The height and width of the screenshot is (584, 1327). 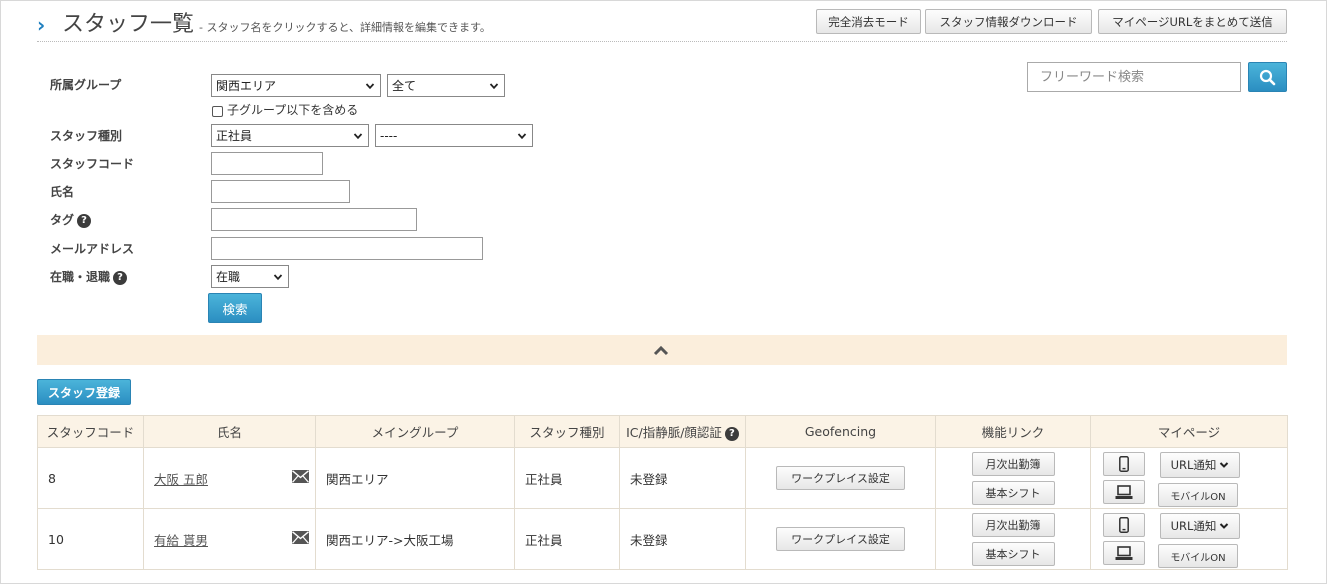 I want to click on main-group-cell: 関西エリア->大阪工場, so click(x=415, y=539).